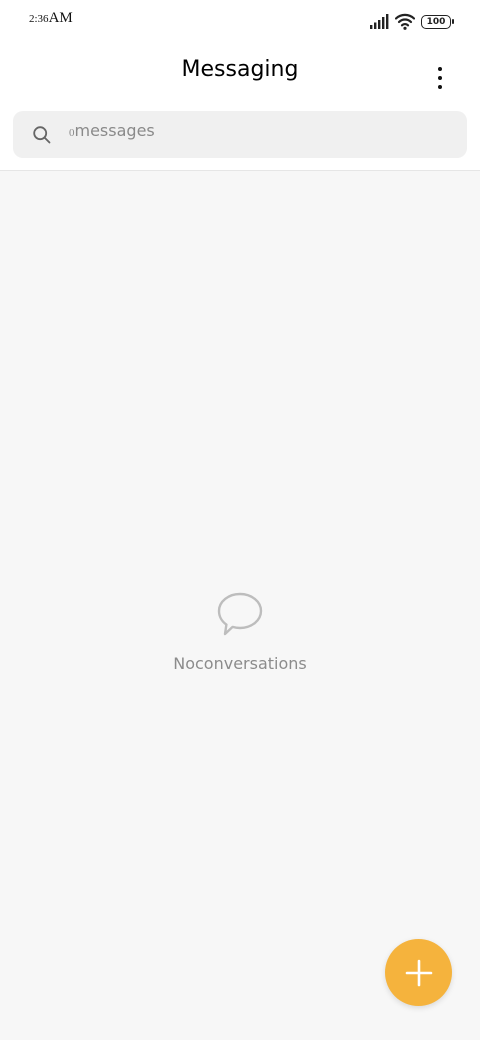 Image resolution: width=480 pixels, height=1040 pixels. Describe the element at coordinates (240, 105) in the screenshot. I see `app-header: Messaging 0messages` at that location.